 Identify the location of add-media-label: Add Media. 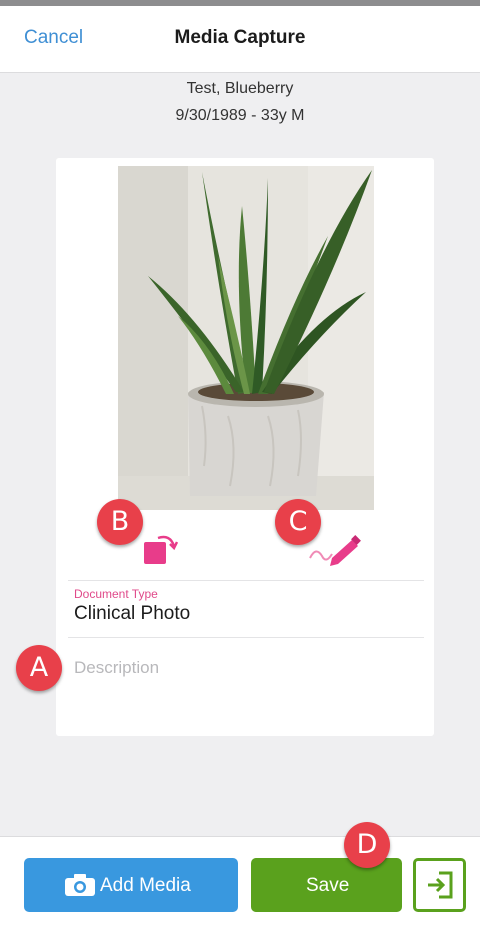
(145, 885).